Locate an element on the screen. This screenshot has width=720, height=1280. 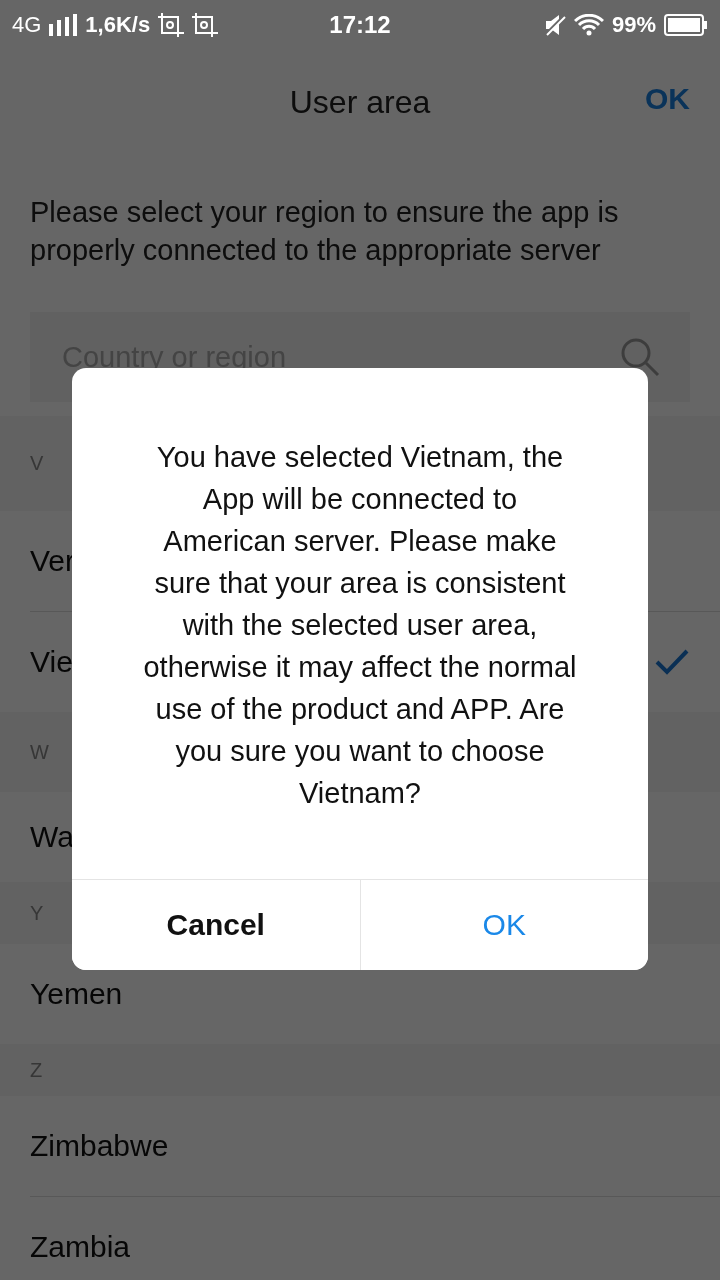
battery-icon is located at coordinates (686, 25).